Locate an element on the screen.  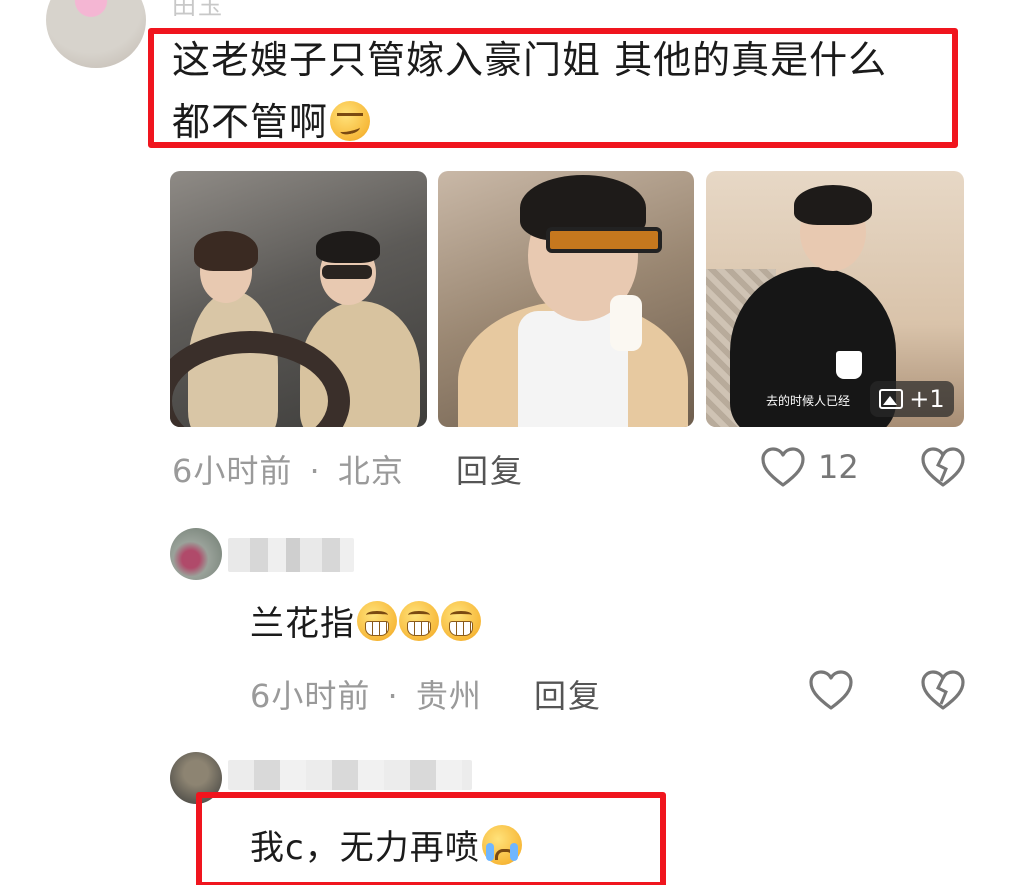
photo-hair-jacket is located at coordinates (833, 205).